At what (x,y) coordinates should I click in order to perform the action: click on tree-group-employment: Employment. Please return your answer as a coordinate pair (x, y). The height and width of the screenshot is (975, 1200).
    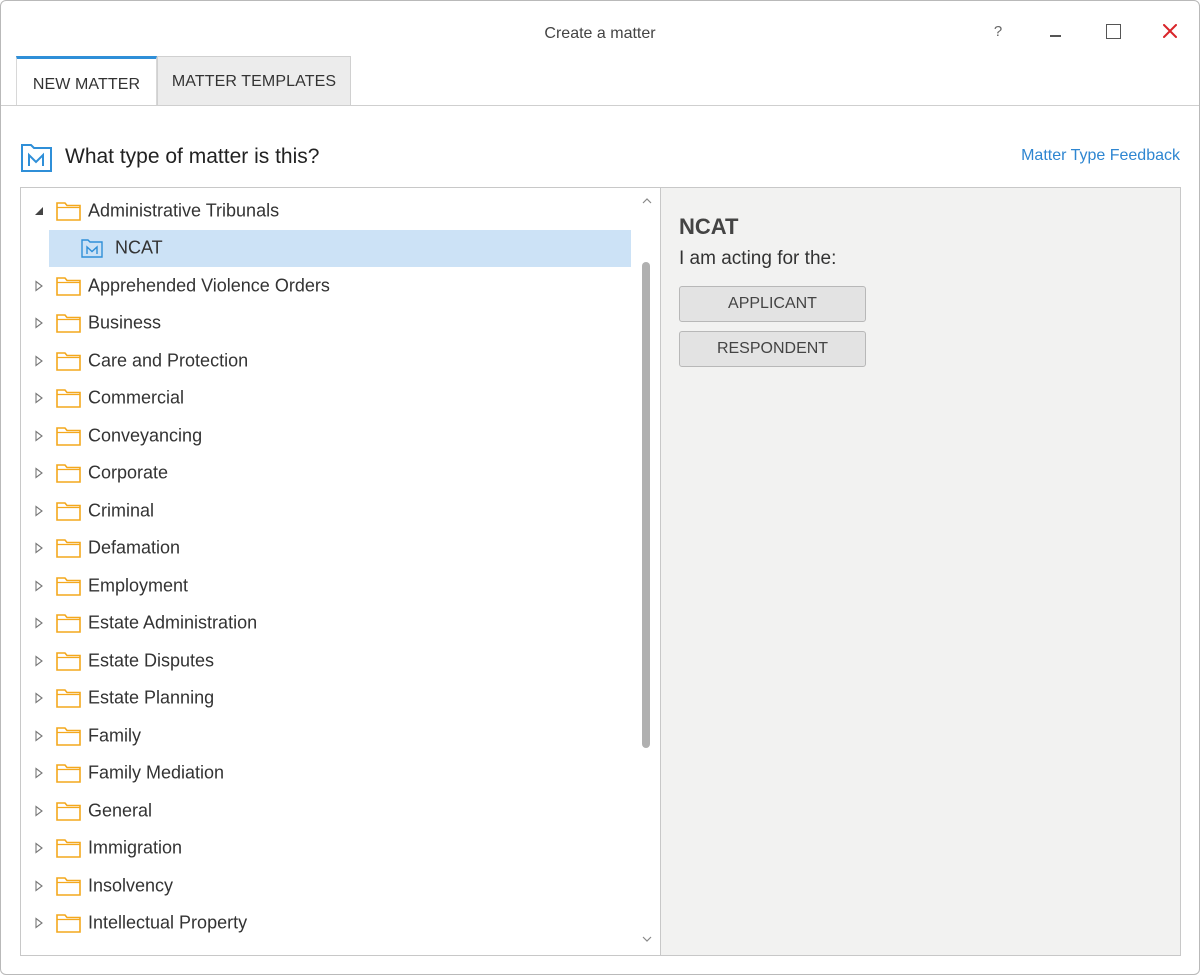
    Looking at the image, I should click on (326, 586).